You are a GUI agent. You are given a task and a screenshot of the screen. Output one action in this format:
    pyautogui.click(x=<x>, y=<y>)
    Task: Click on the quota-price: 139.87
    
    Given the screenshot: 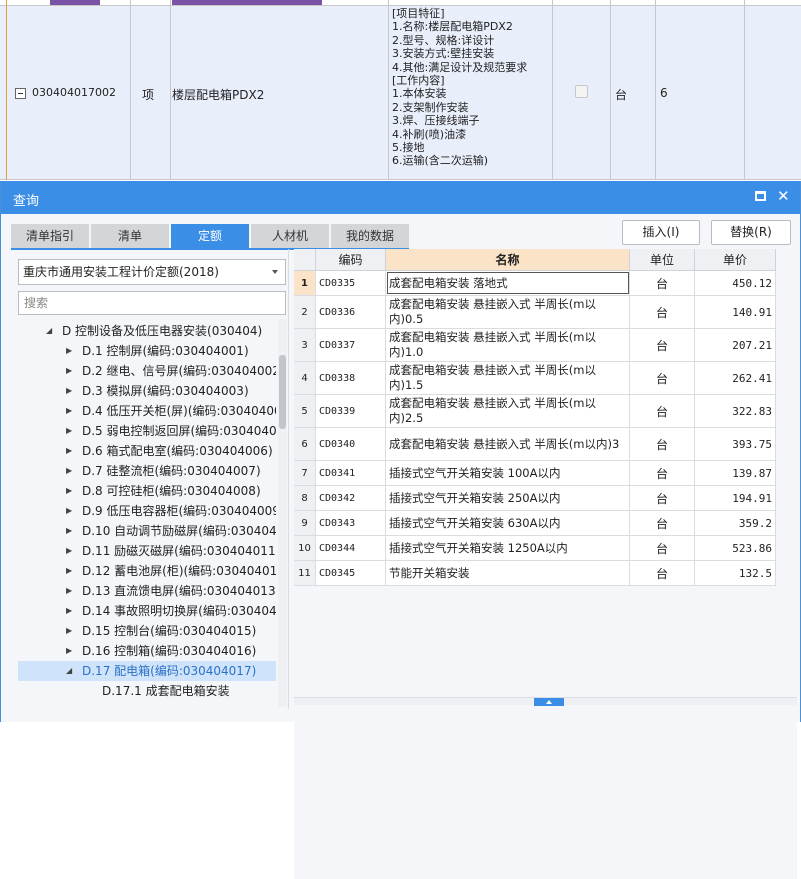 What is the action you would take?
    pyautogui.click(x=735, y=473)
    